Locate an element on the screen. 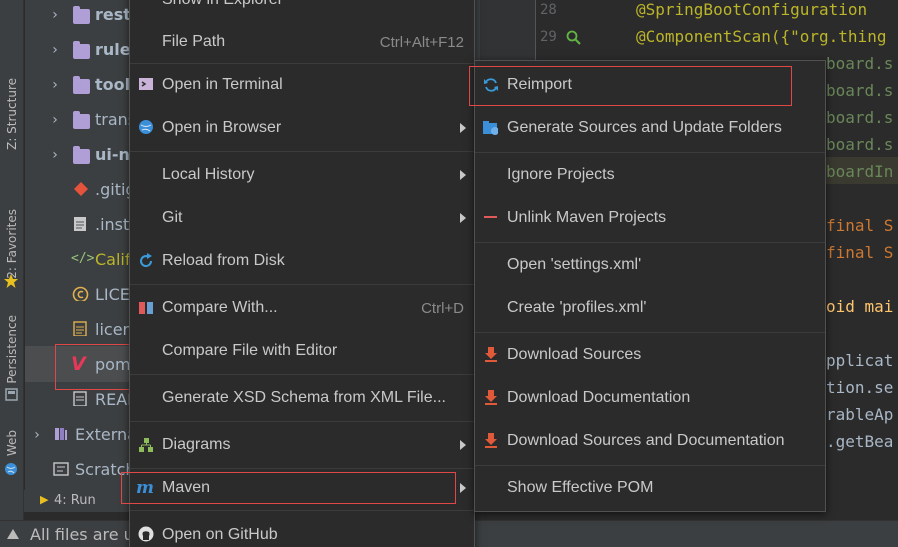 The height and width of the screenshot is (547, 898). menu-item-unlink-maven-projects: Unlink Maven Projects is located at coordinates (650, 218).